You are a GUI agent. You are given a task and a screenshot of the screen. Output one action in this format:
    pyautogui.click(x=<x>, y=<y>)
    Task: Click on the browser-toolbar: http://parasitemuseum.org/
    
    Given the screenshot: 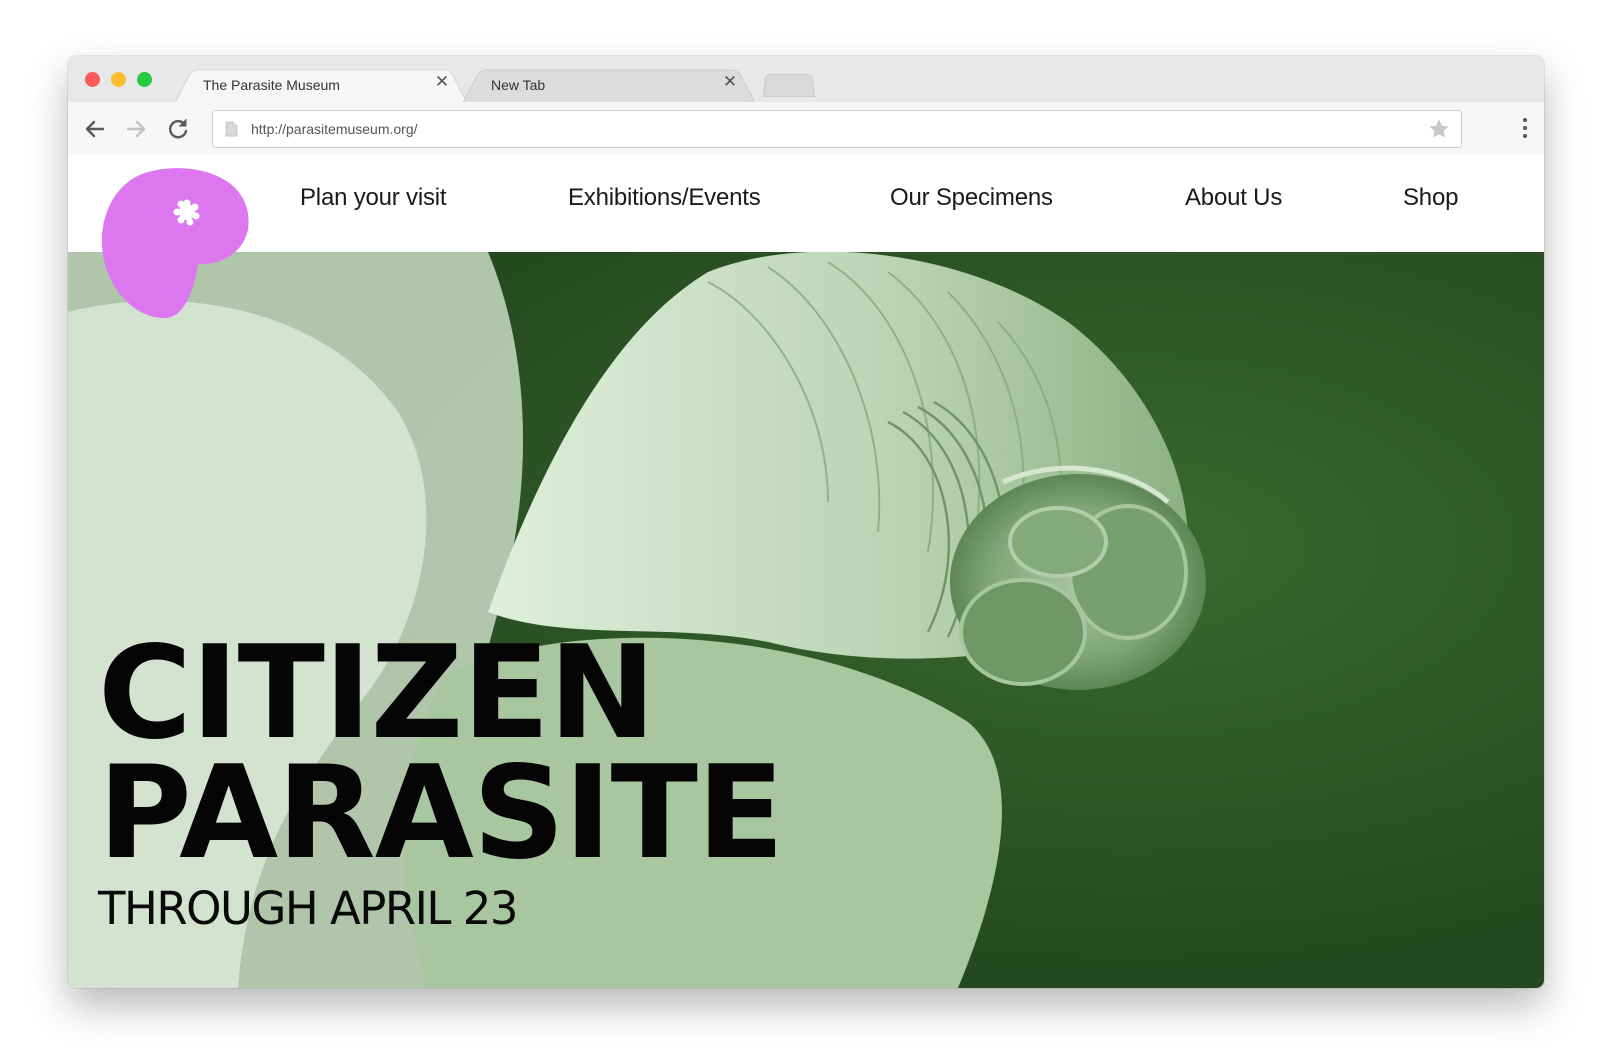 What is the action you would take?
    pyautogui.click(x=806, y=128)
    